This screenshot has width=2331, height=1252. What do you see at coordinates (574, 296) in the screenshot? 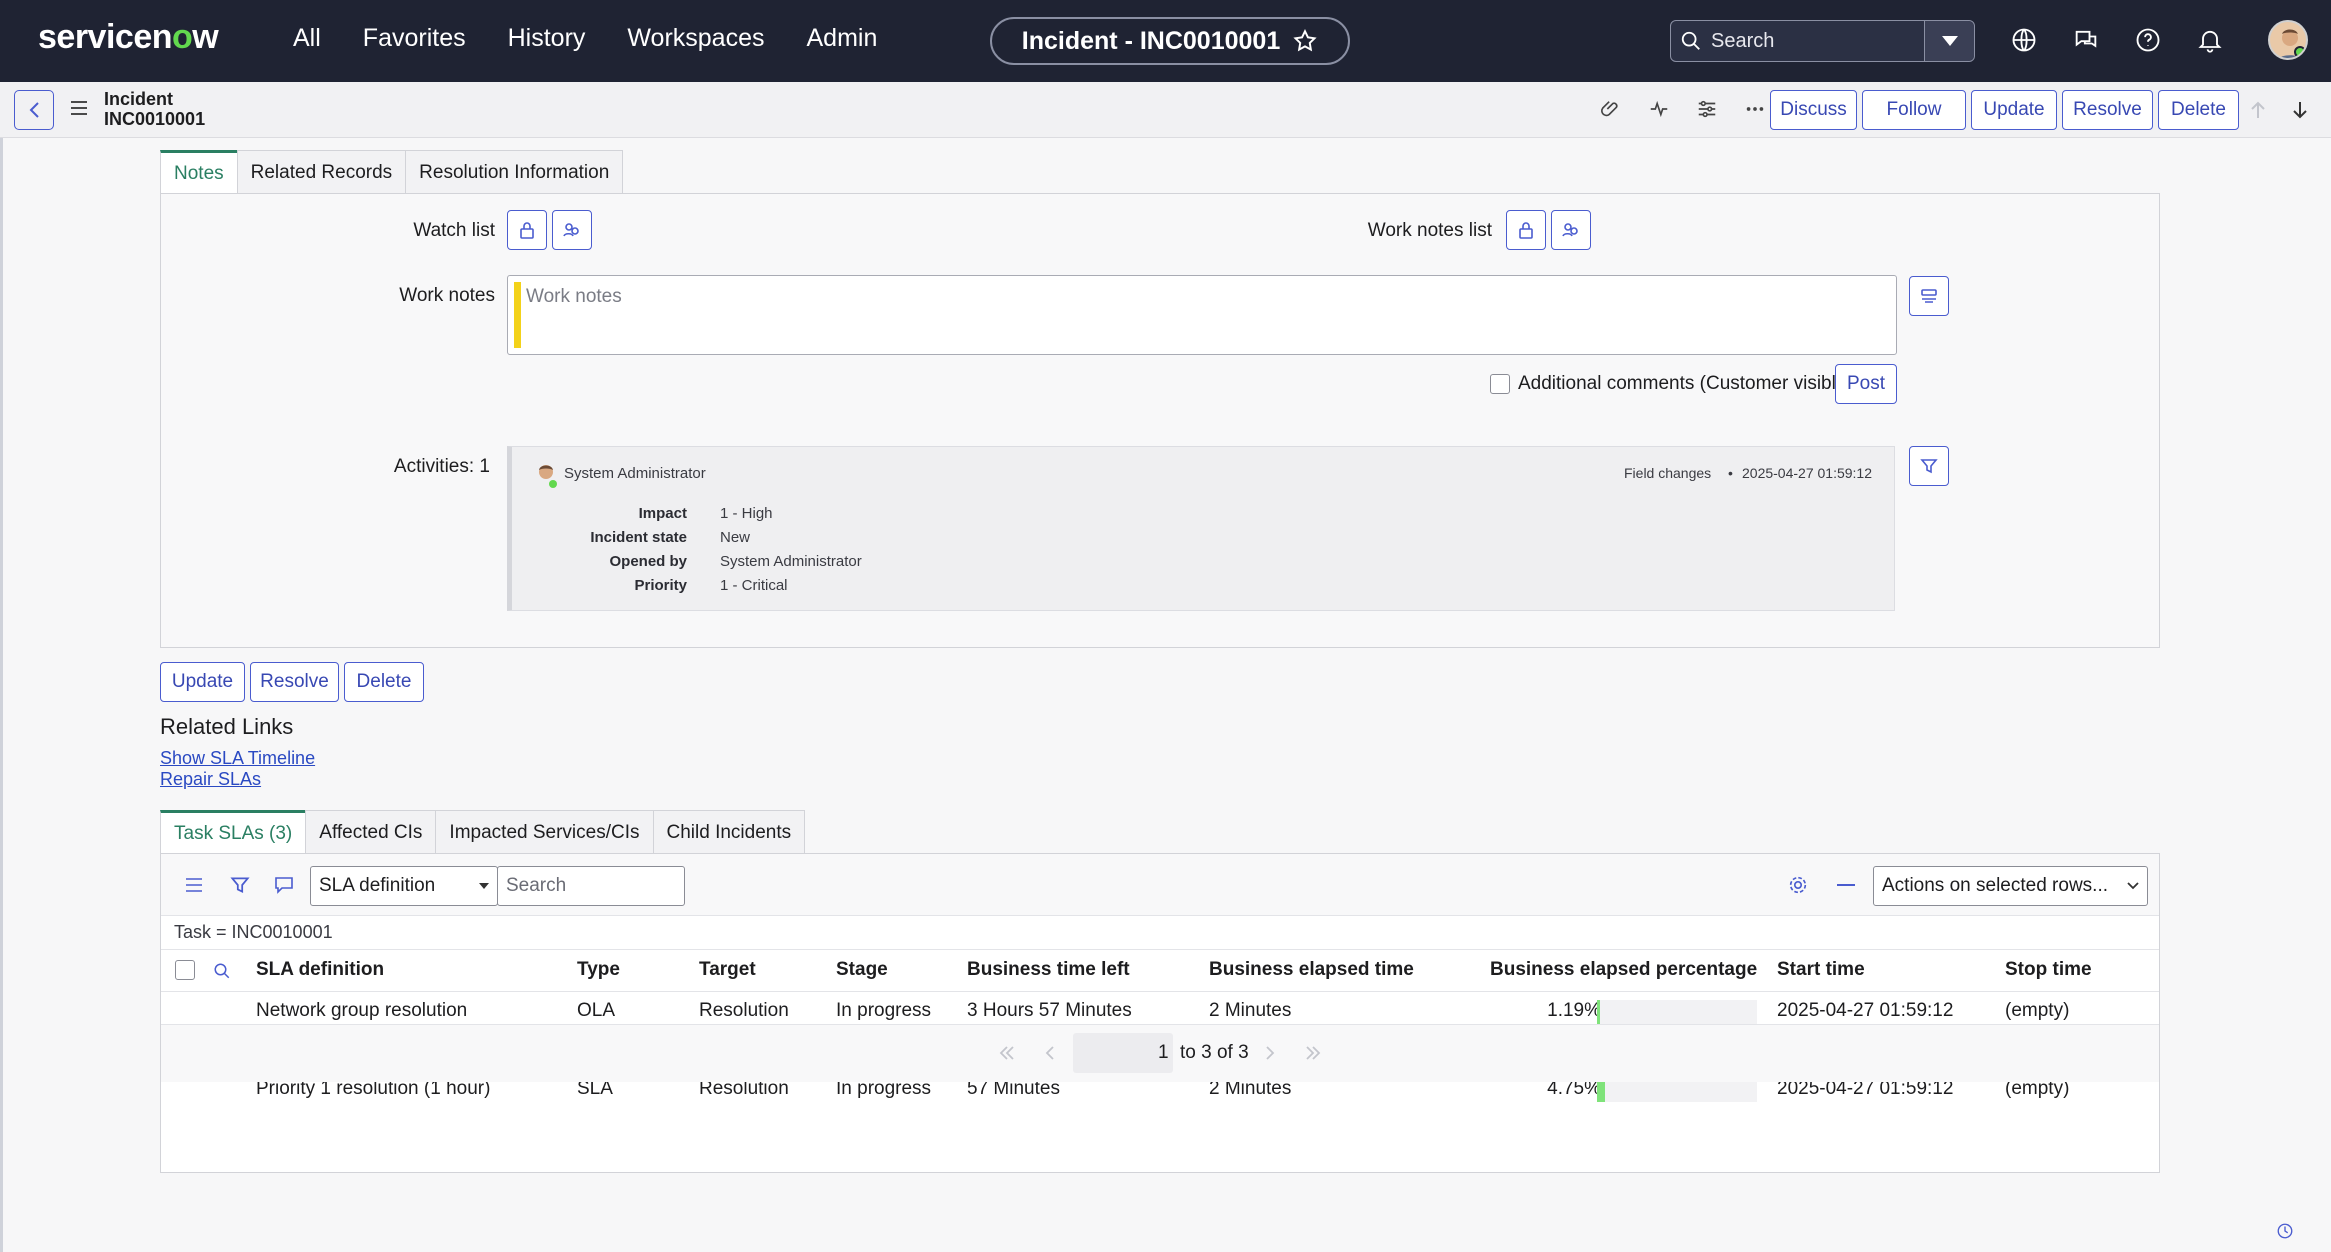
I see `work-notes-placeholder: Work notes` at bounding box center [574, 296].